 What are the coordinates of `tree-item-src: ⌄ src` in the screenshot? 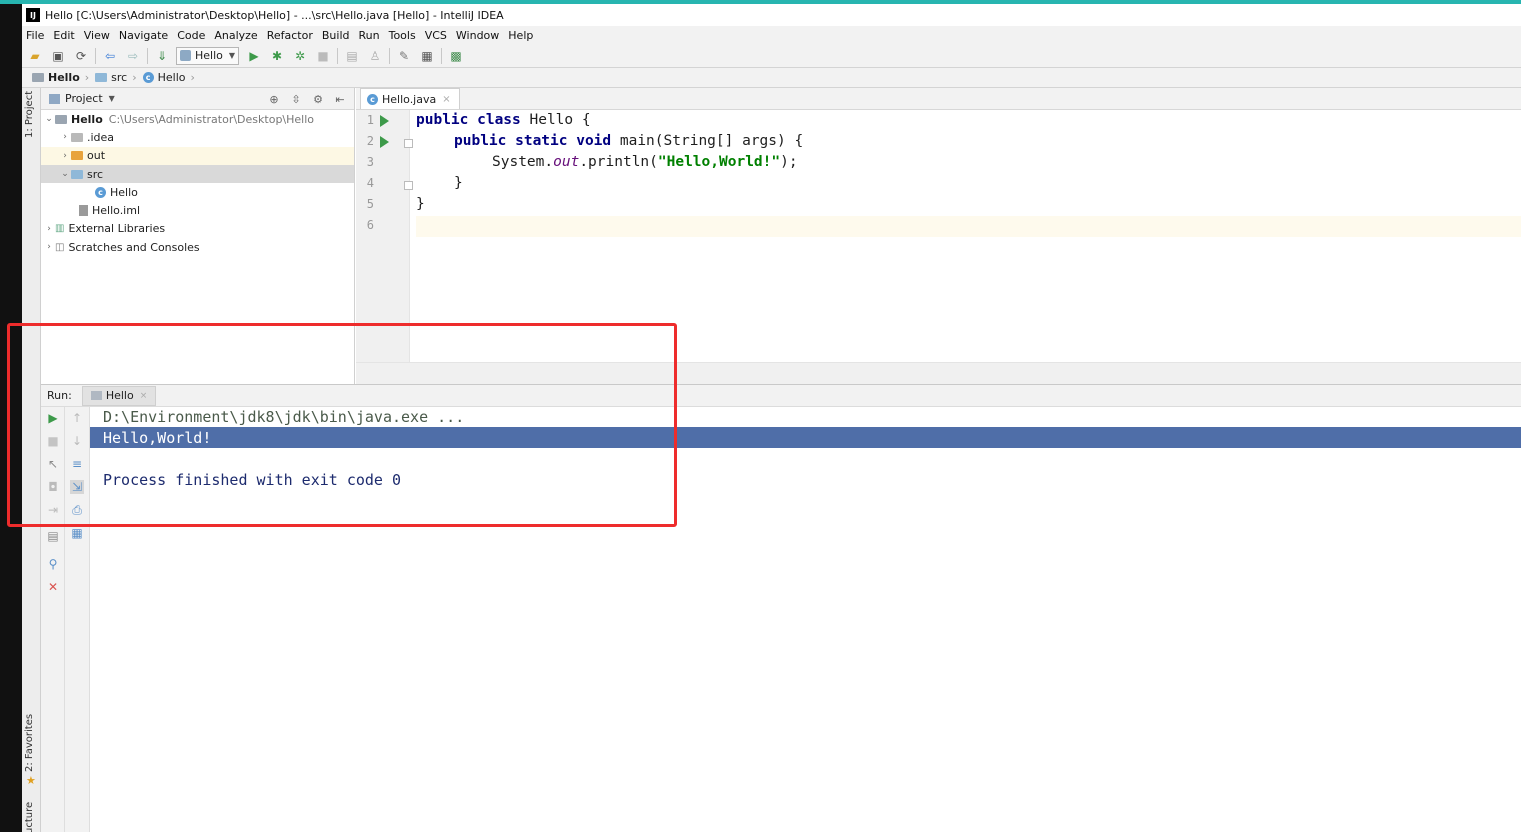 It's located at (197, 174).